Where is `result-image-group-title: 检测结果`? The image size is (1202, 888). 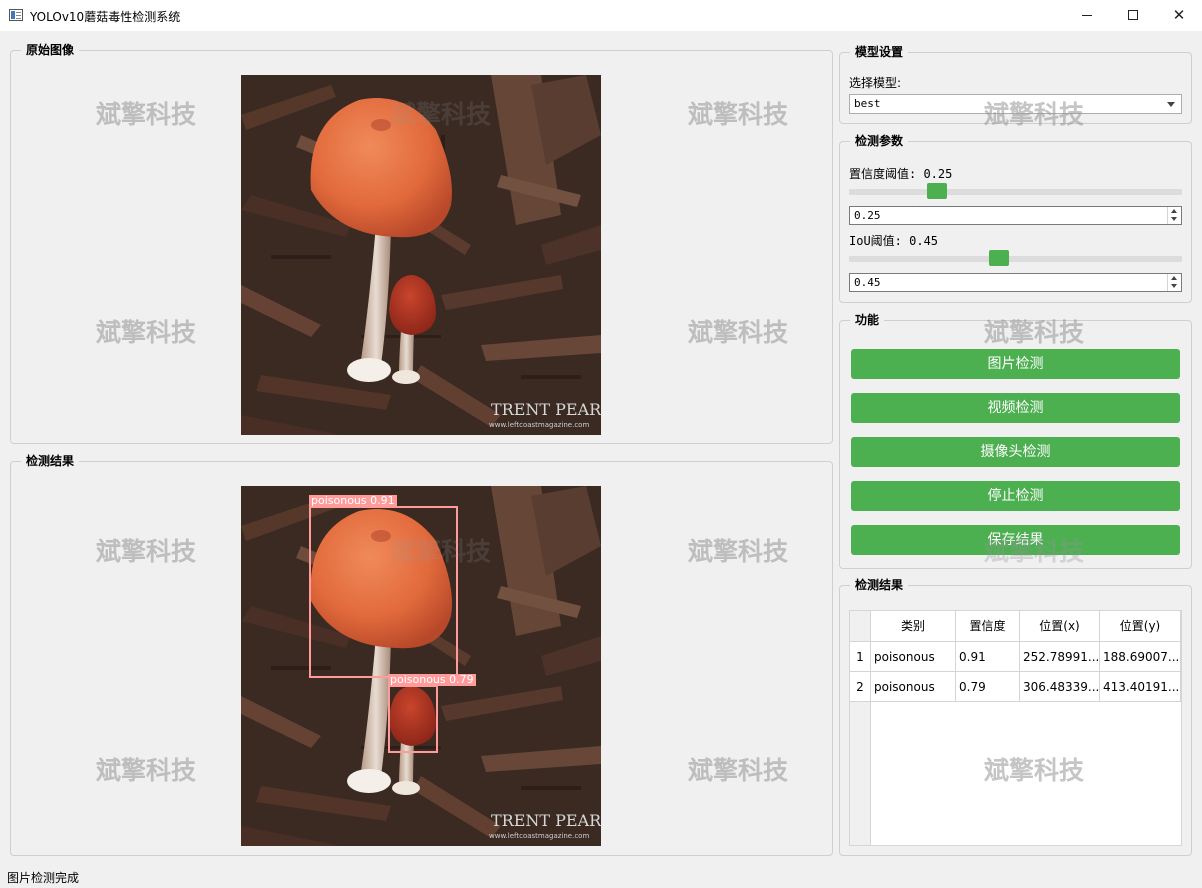 result-image-group-title: 检测结果 is located at coordinates (50, 460).